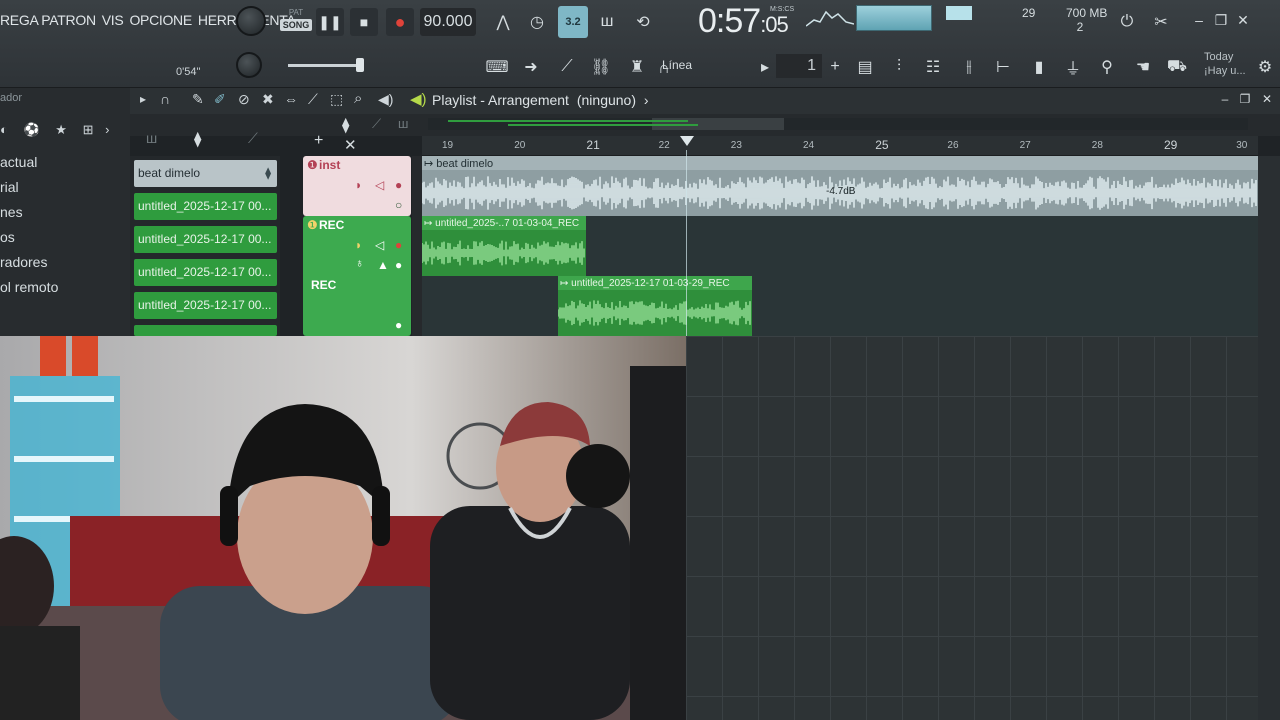  I want to click on pattern-picker-icon: ш, so click(151, 138).